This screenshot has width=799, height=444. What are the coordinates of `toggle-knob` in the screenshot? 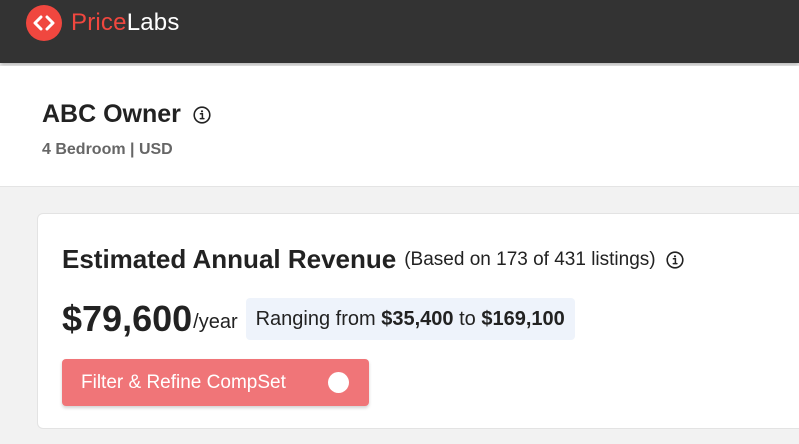 It's located at (338, 382).